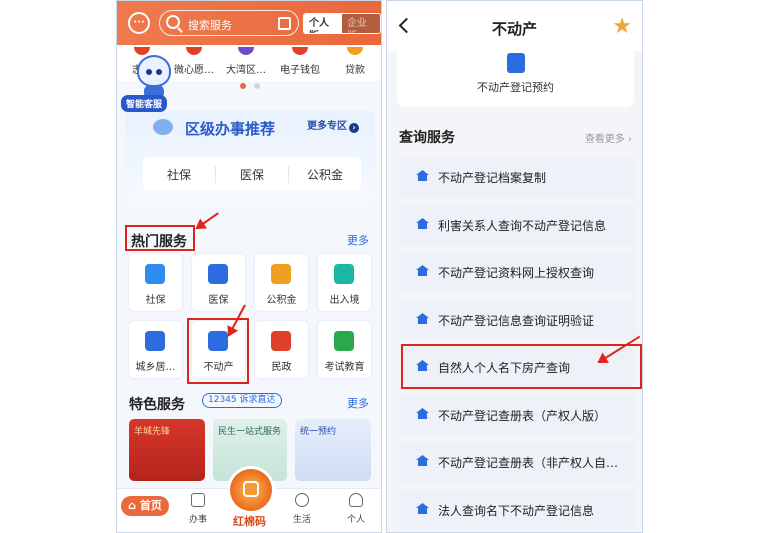 This screenshot has width=759, height=533. What do you see at coordinates (167, 450) in the screenshot?
I see `featured-card: 羊城先锋` at bounding box center [167, 450].